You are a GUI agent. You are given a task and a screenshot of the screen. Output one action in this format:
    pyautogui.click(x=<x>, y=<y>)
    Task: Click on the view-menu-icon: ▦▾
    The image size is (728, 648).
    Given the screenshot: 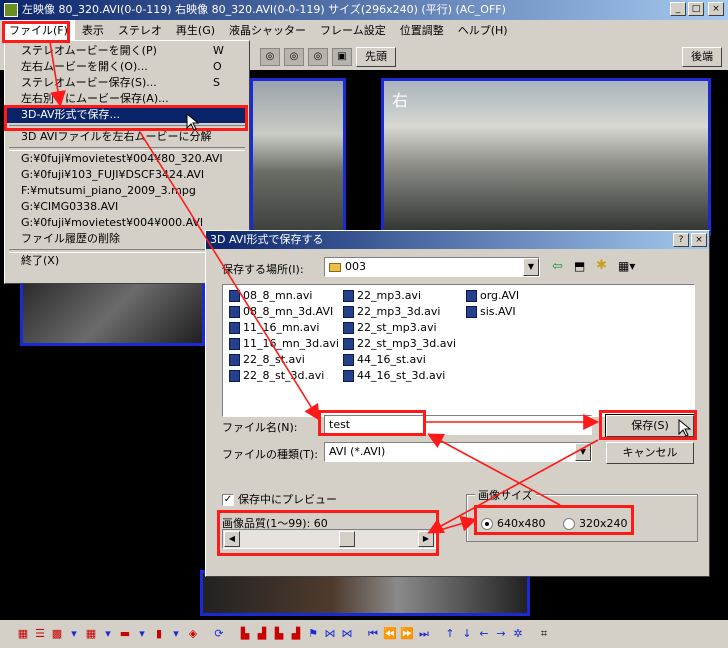 What is the action you would take?
    pyautogui.click(x=626, y=266)
    